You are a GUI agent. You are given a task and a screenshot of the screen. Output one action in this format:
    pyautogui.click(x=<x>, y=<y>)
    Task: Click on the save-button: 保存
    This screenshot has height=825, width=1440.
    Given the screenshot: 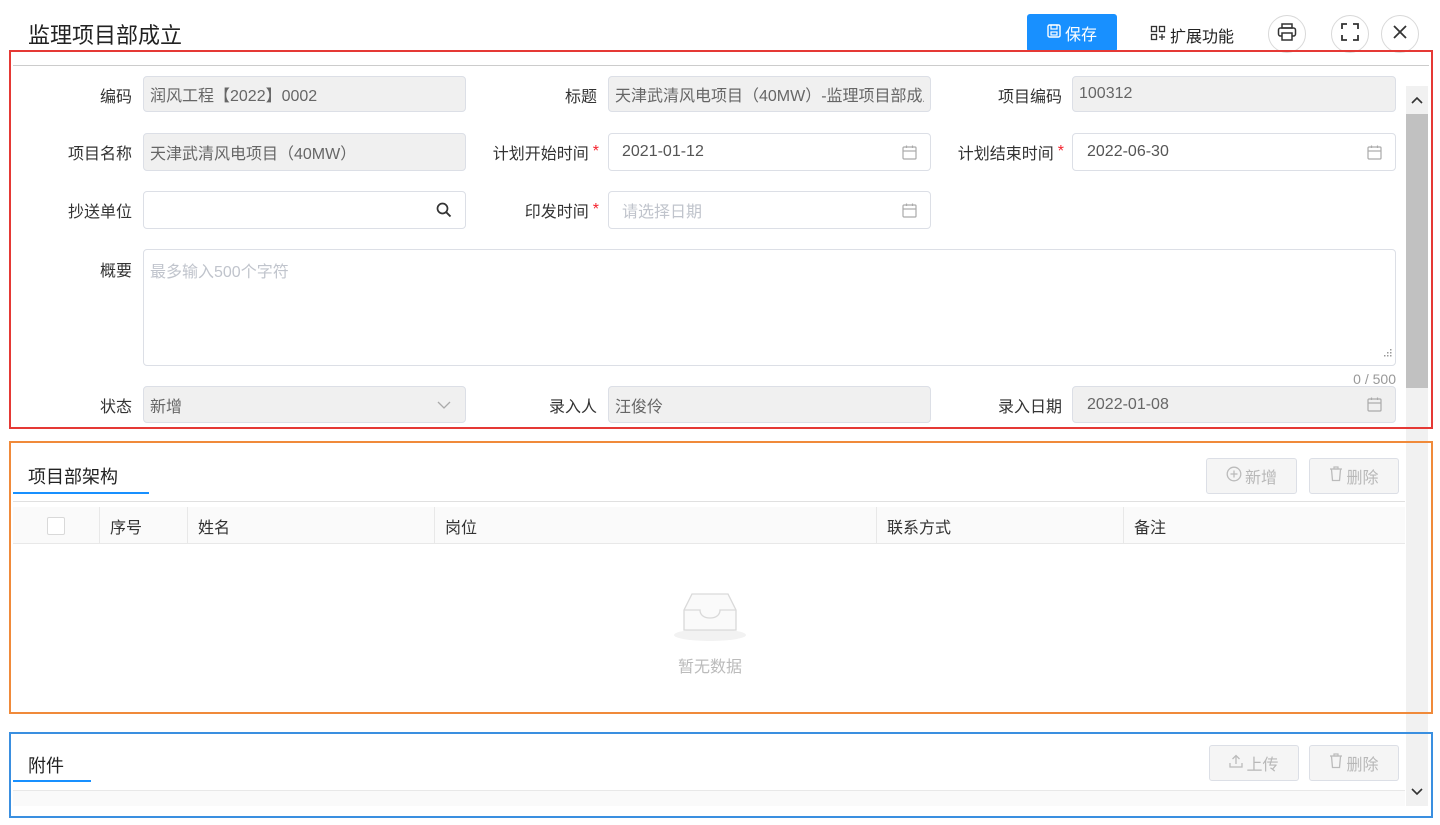 What is the action you would take?
    pyautogui.click(x=1072, y=33)
    